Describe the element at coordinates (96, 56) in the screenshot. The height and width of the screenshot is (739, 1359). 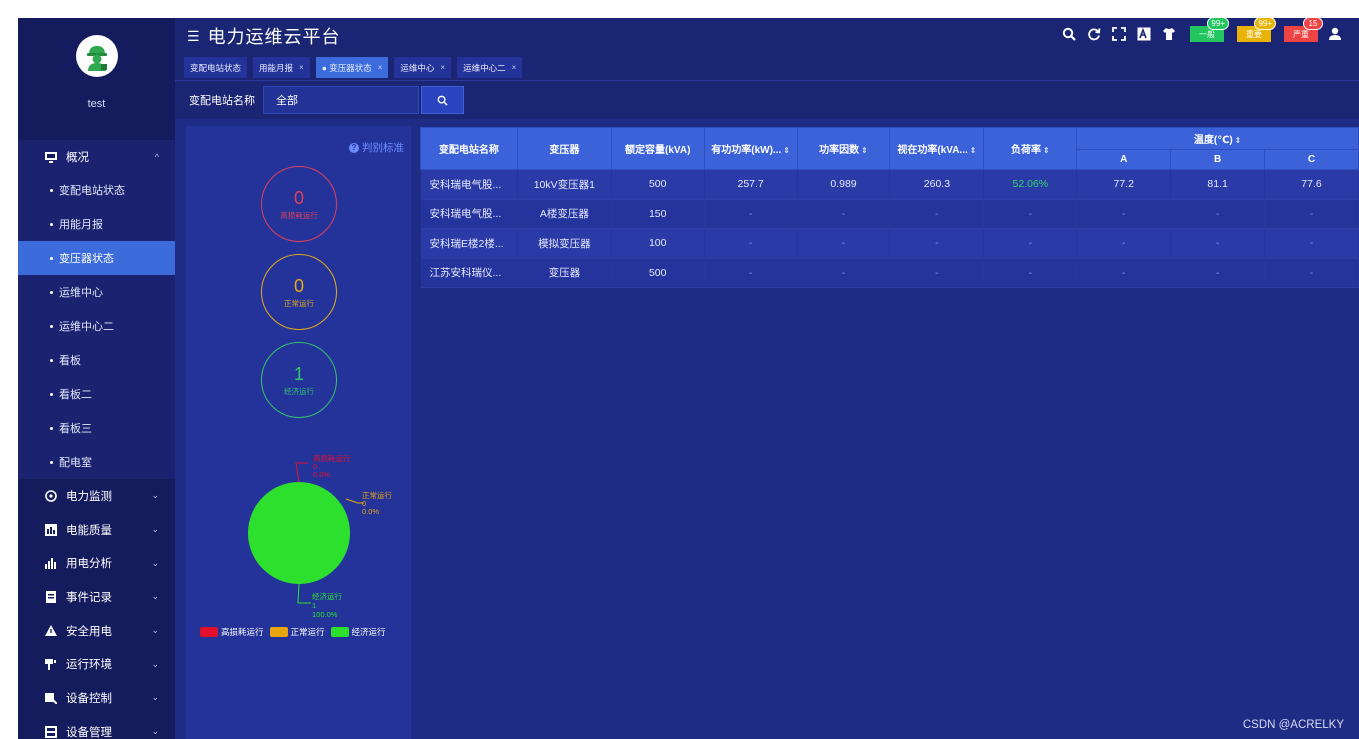
I see `avatar` at that location.